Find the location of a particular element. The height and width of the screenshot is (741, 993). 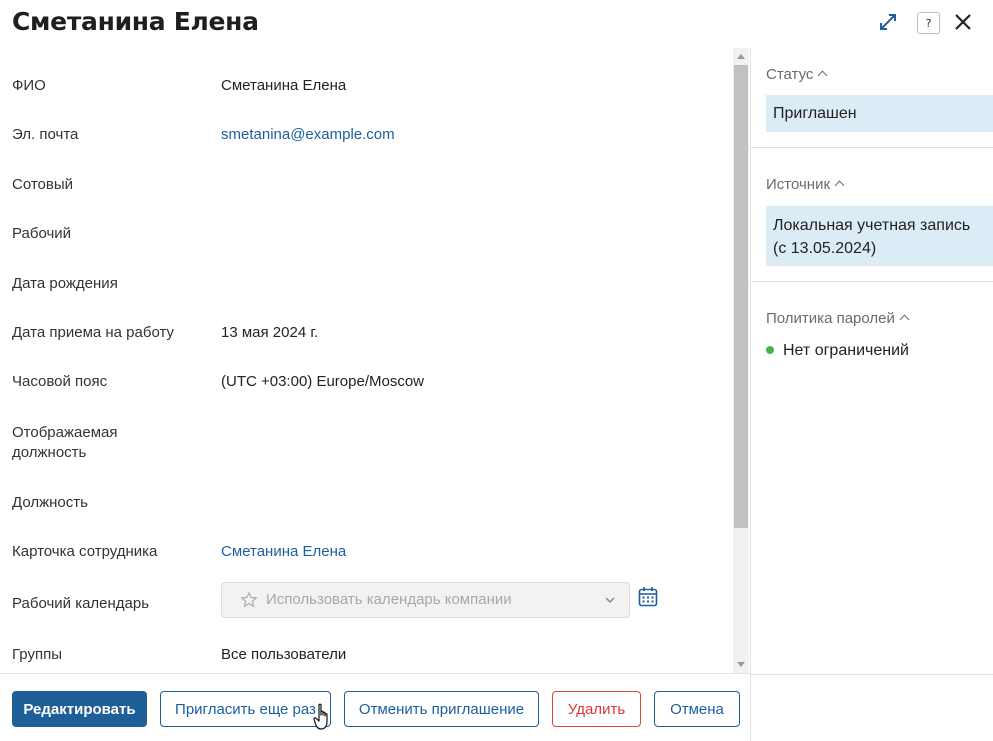

chevron-down-icon is located at coordinates (610, 600).